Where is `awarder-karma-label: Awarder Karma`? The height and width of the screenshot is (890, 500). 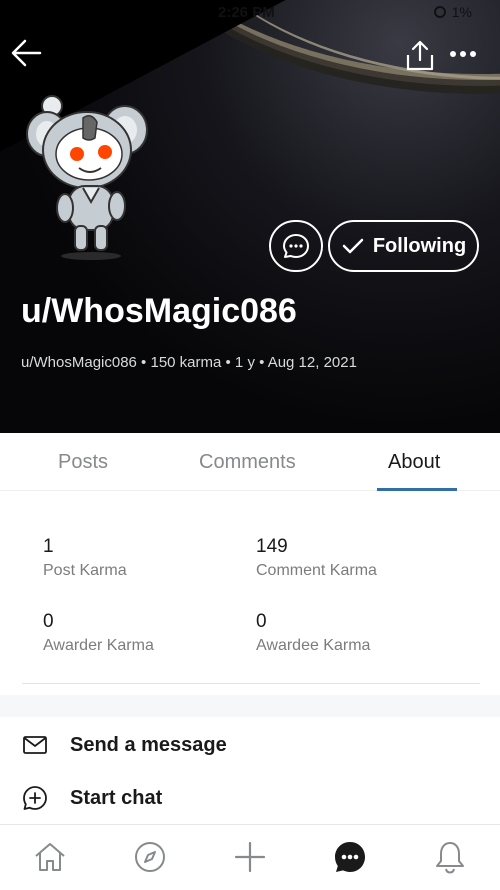
awarder-karma-label: Awarder Karma is located at coordinates (98, 645).